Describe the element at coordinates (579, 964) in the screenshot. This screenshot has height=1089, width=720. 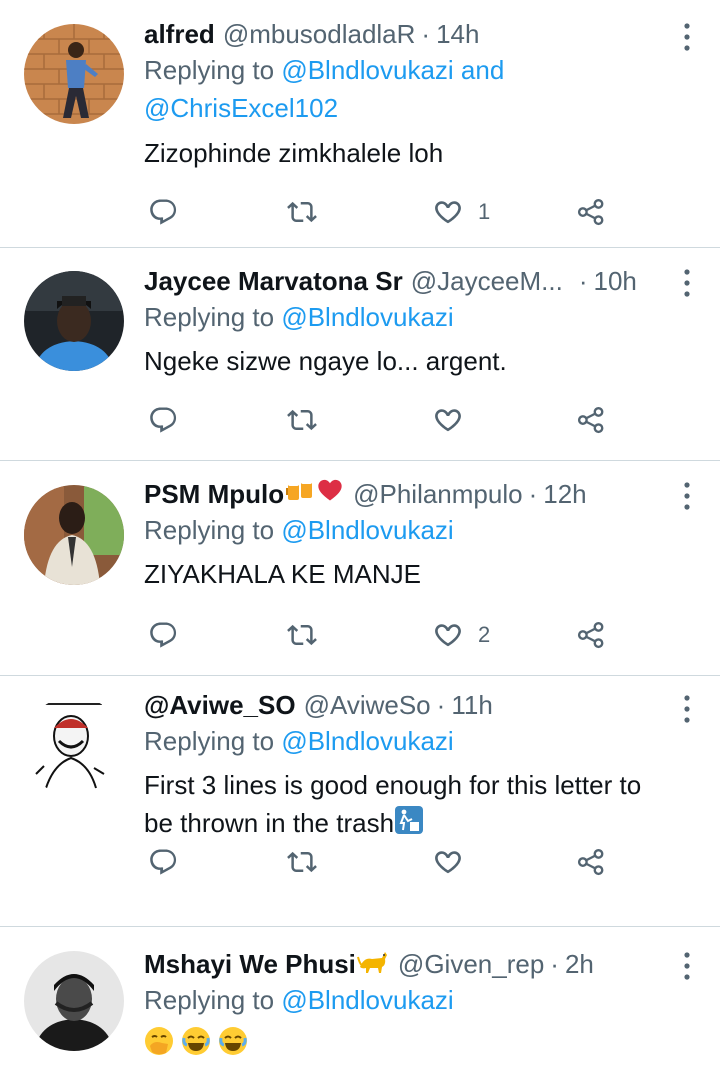
I see `timestamp: 2h` at that location.